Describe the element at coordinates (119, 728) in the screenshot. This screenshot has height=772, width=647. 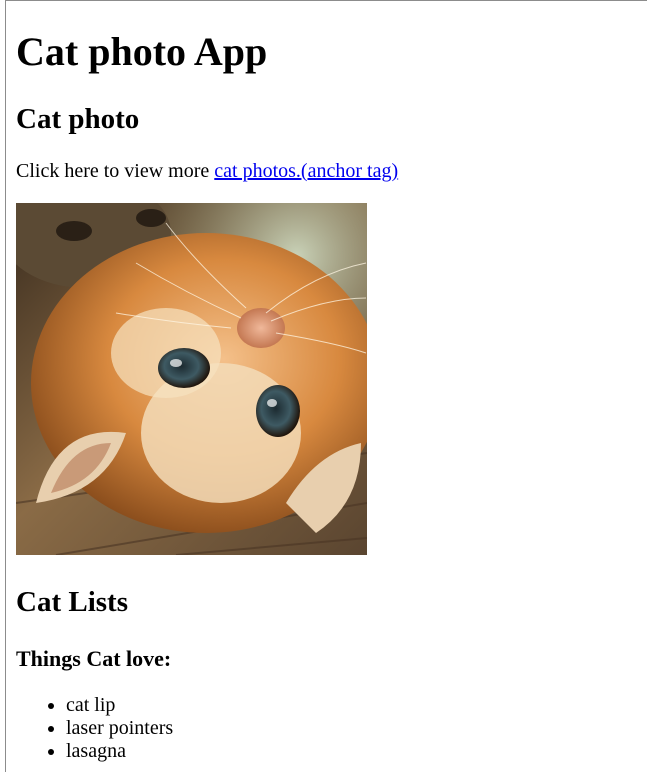
I see `list-item: laser pointers` at that location.